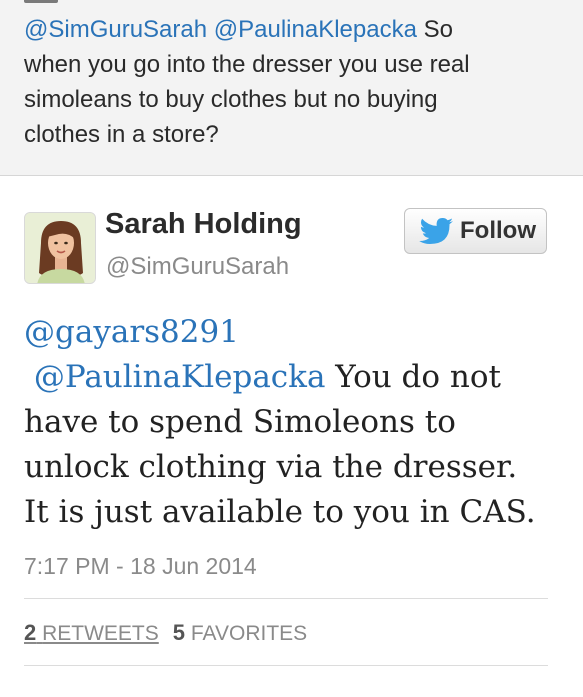 The image size is (583, 697). Describe the element at coordinates (121, 134) in the screenshot. I see `parent-text-line-4: clothes in a store?` at that location.